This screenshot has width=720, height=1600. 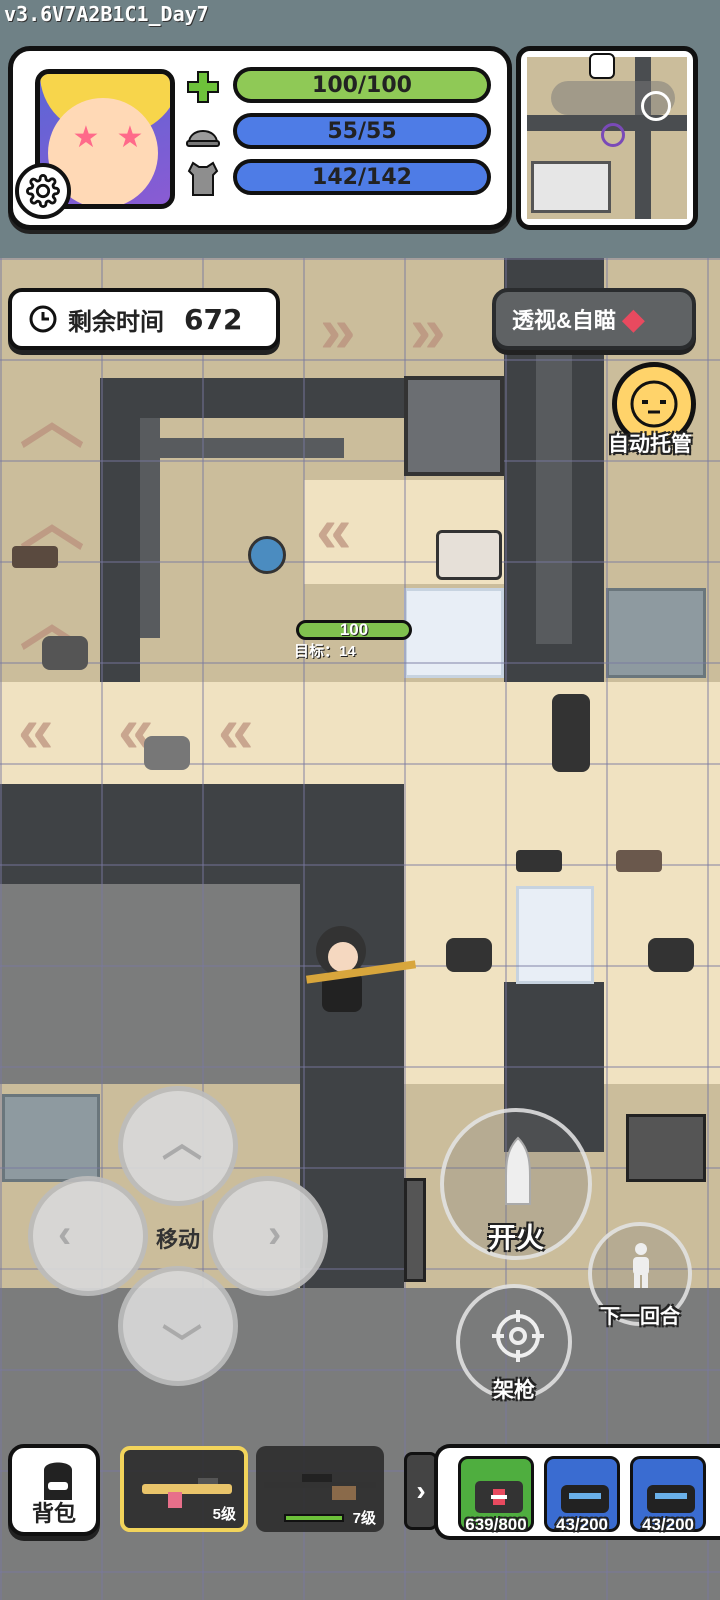 I want to click on armor-repair-kit-icon, so click(x=671, y=1499).